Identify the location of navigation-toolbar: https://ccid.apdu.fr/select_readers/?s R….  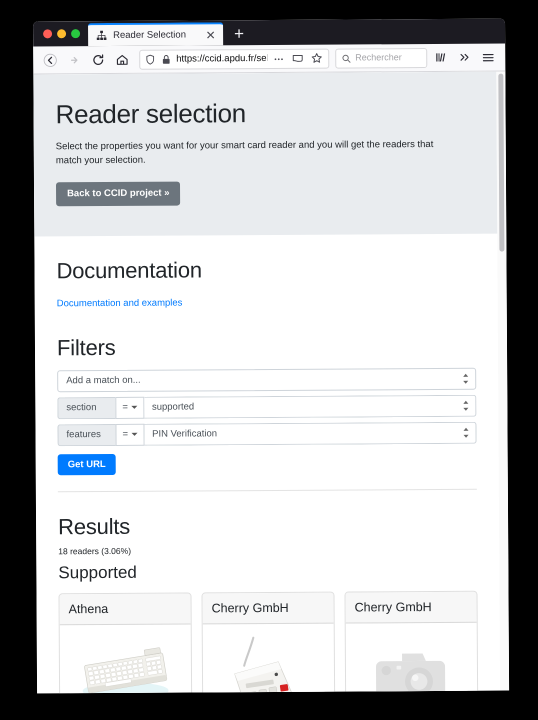
(269, 59).